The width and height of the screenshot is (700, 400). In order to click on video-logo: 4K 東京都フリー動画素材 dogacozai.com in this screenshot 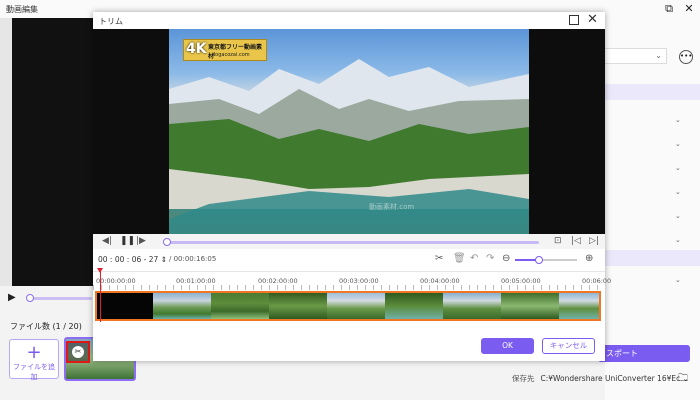, I will do `click(225, 50)`.